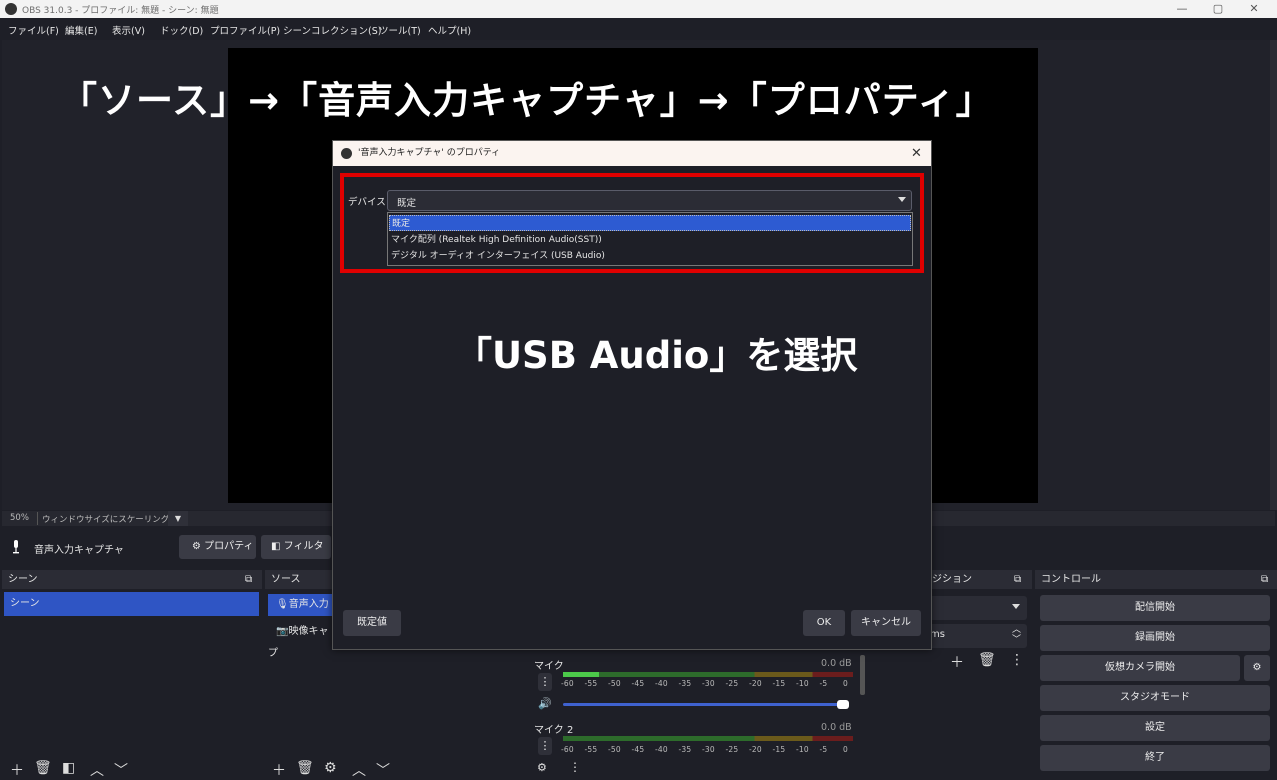  I want to click on scene-item-label: シーン, so click(25, 603).